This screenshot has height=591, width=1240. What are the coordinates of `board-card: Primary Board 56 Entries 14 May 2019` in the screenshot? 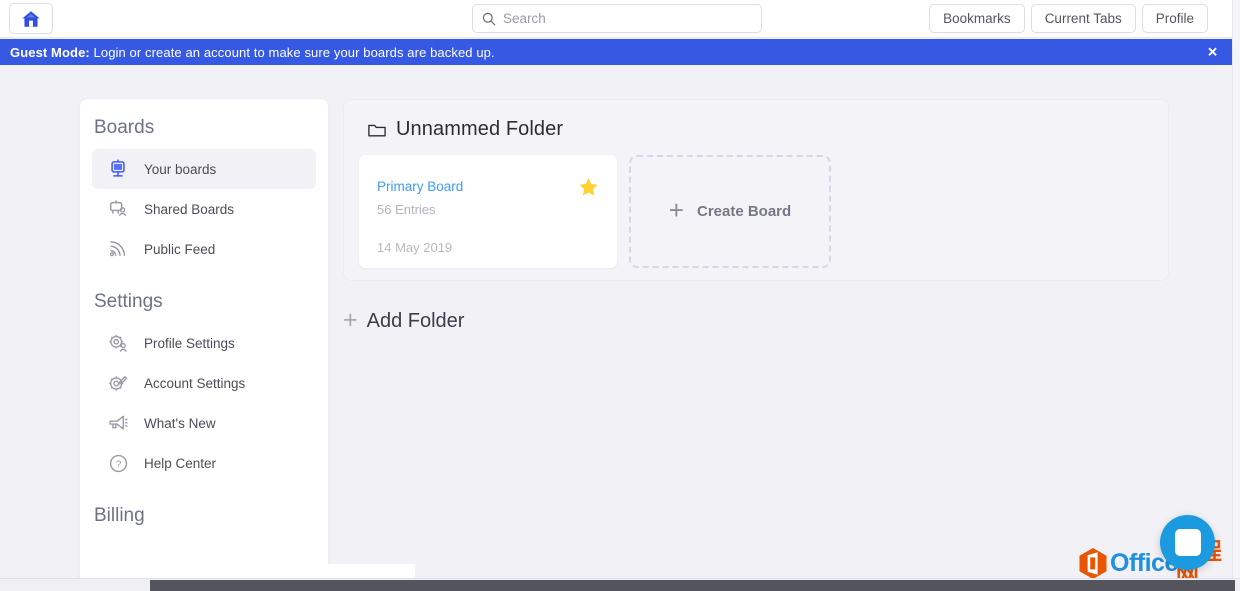 It's located at (488, 211).